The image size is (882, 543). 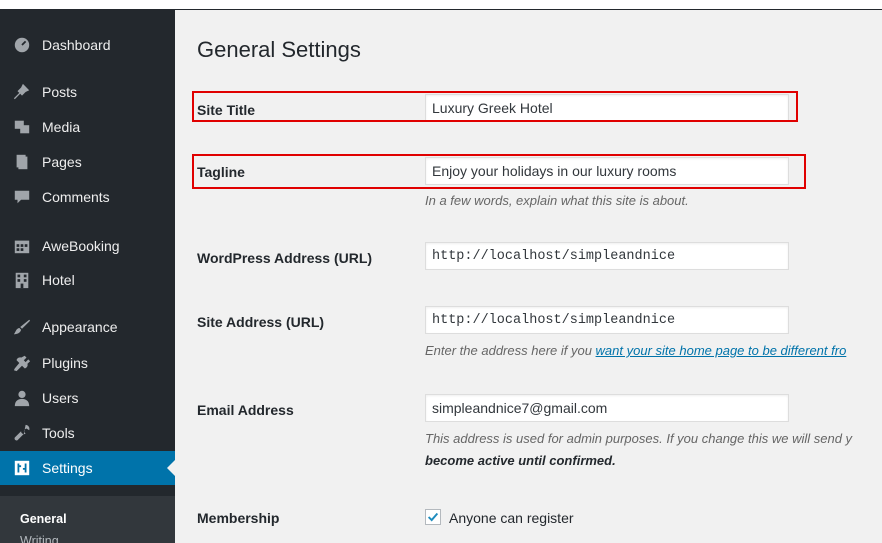 What do you see at coordinates (62, 162) in the screenshot?
I see `menu-label: Pages` at bounding box center [62, 162].